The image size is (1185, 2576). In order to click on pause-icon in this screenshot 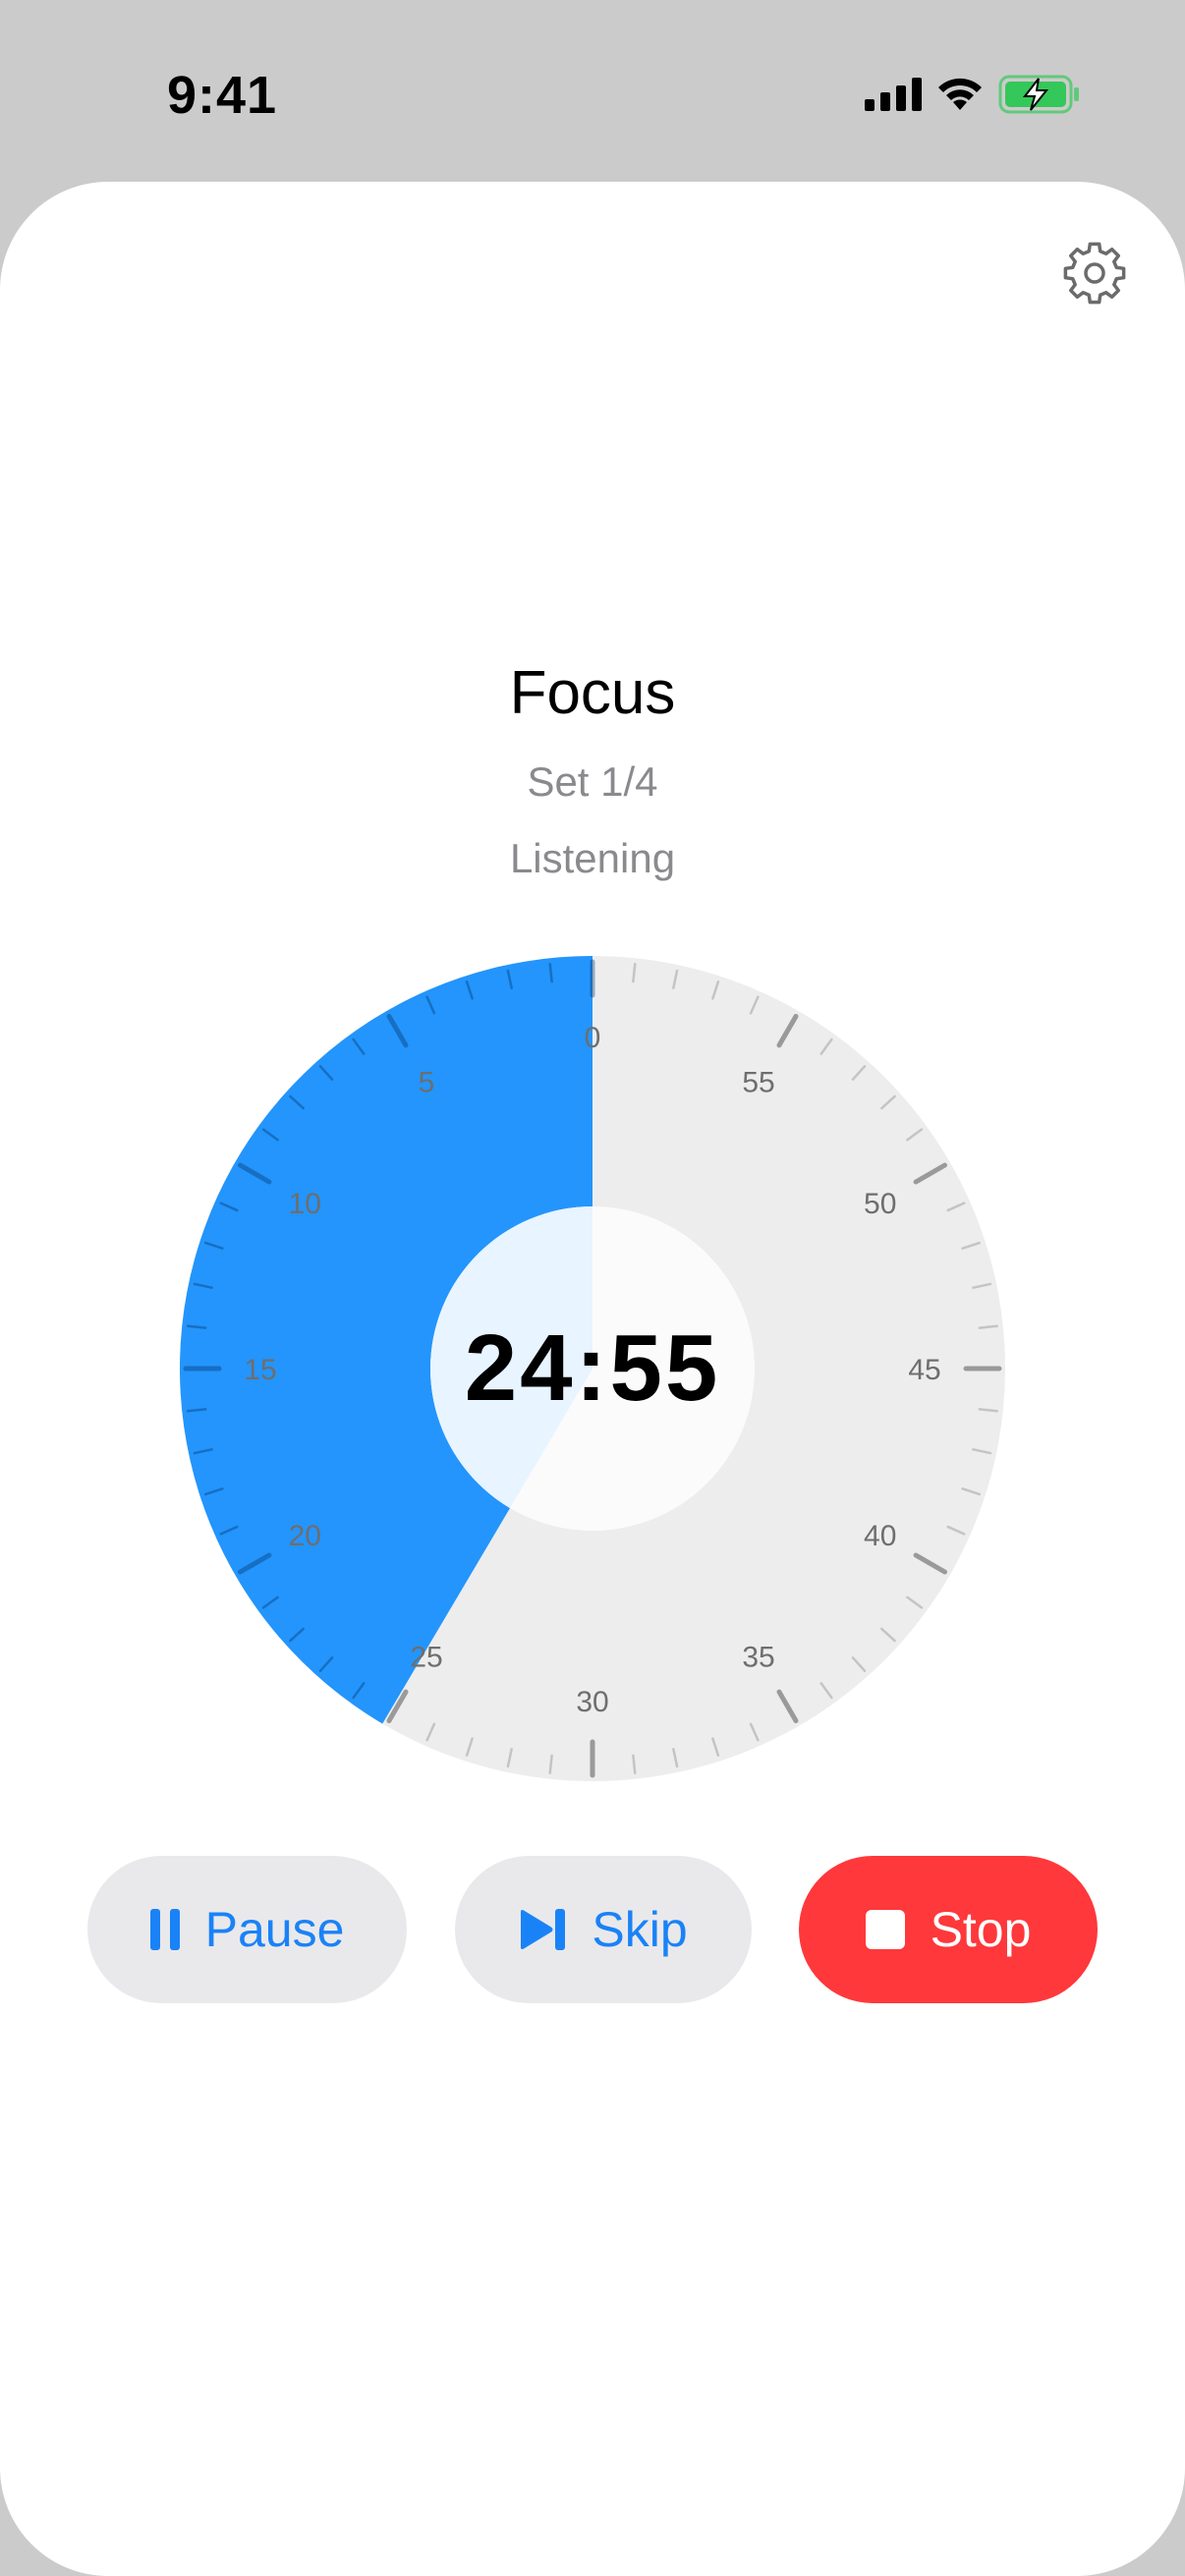, I will do `click(165, 1929)`.